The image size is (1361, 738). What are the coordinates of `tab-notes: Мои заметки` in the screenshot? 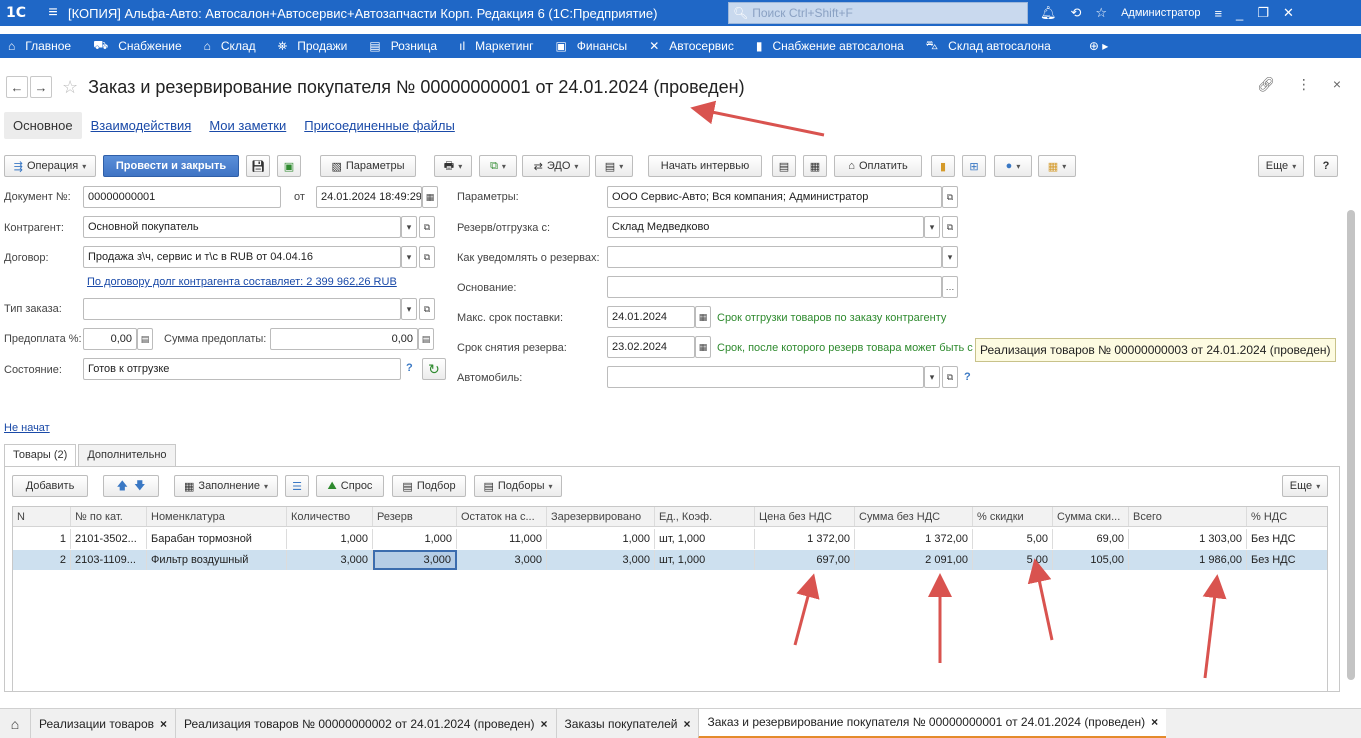 It's located at (247, 125).